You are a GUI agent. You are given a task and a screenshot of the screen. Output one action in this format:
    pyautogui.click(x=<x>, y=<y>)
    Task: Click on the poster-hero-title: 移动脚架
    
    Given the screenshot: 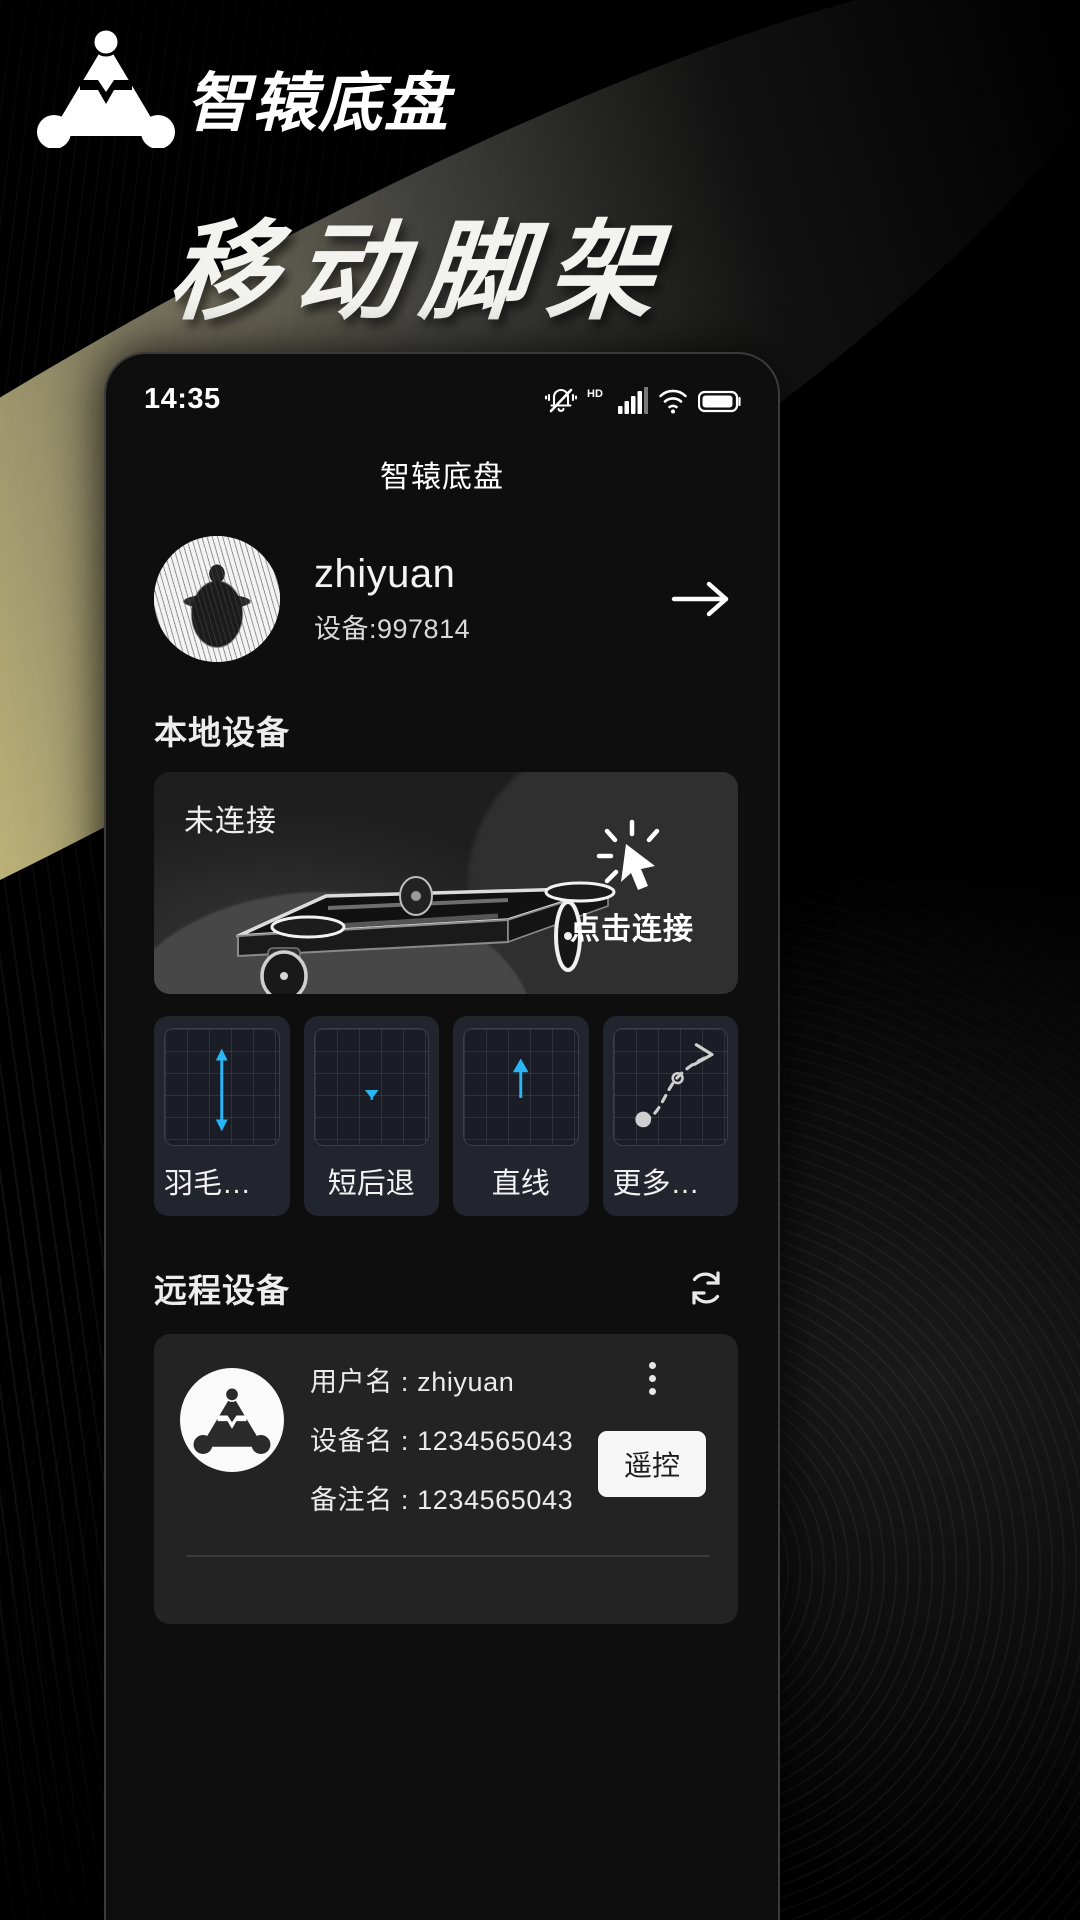 What is the action you would take?
    pyautogui.click(x=421, y=272)
    